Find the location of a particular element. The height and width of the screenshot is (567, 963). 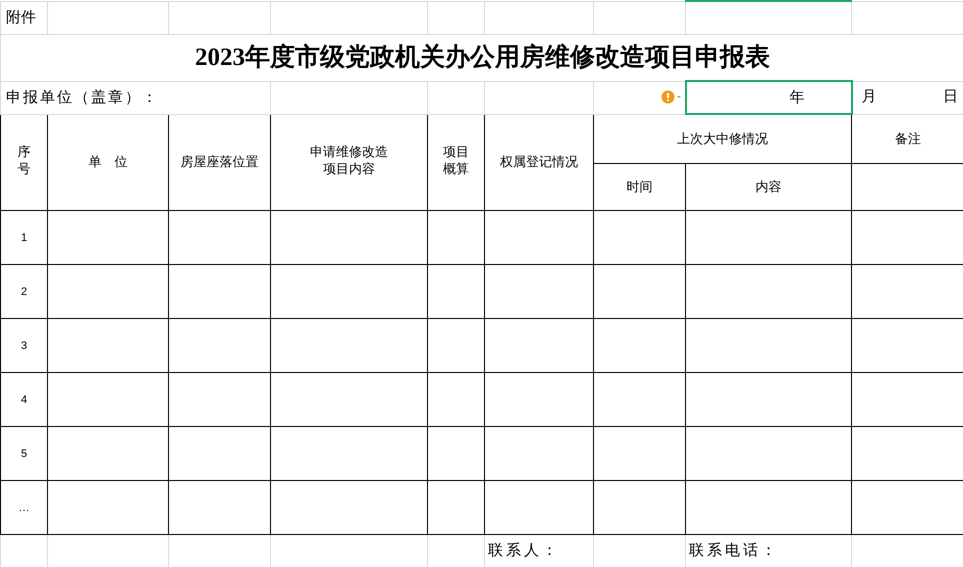

time-header: 时间 is located at coordinates (639, 186).